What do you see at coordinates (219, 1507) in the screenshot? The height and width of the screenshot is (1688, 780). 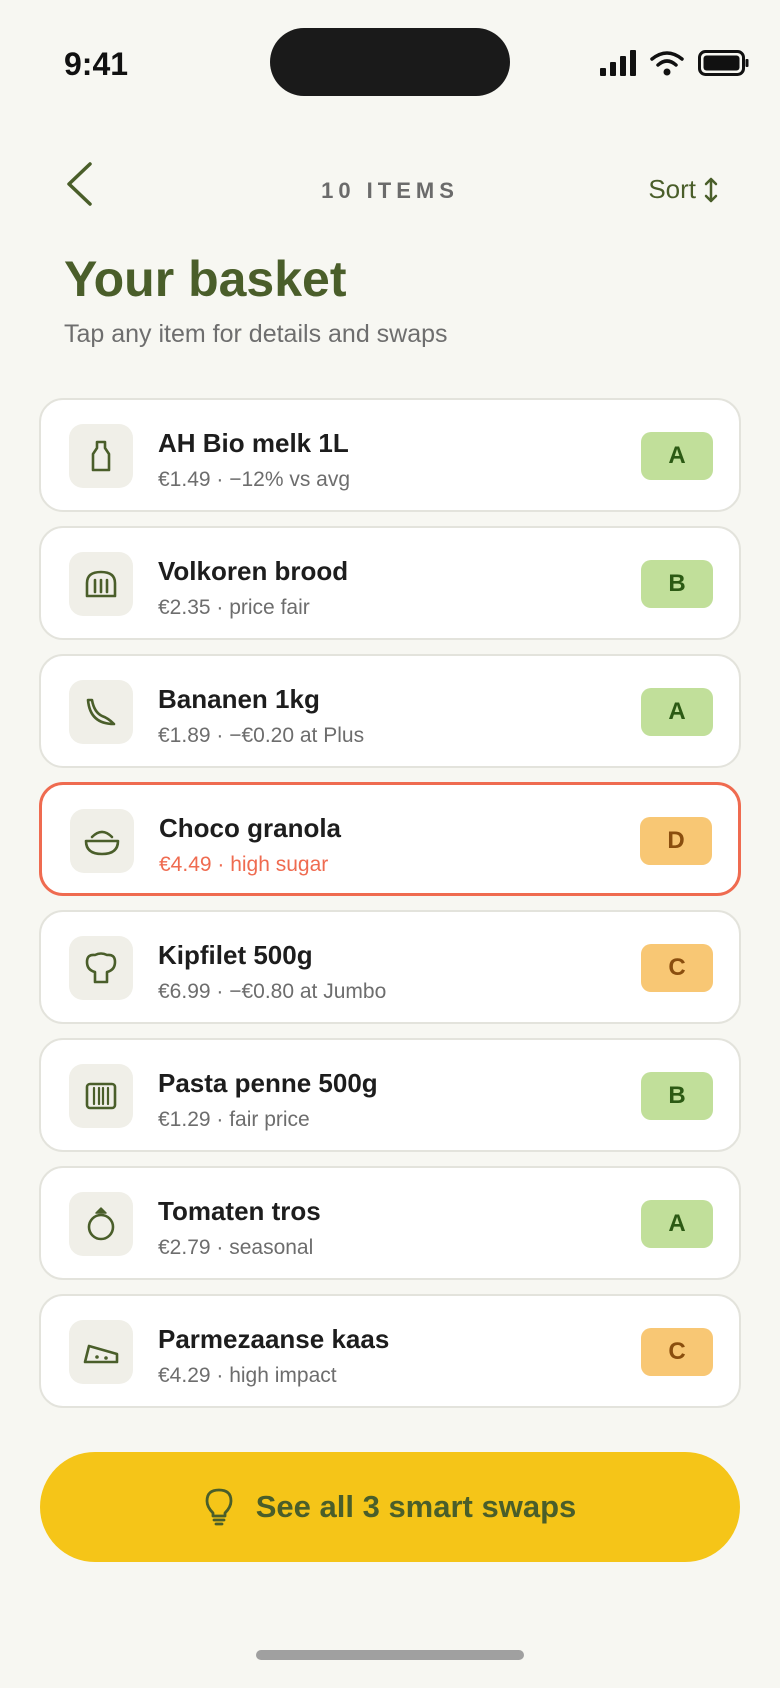 I see `lightbulb-icon` at bounding box center [219, 1507].